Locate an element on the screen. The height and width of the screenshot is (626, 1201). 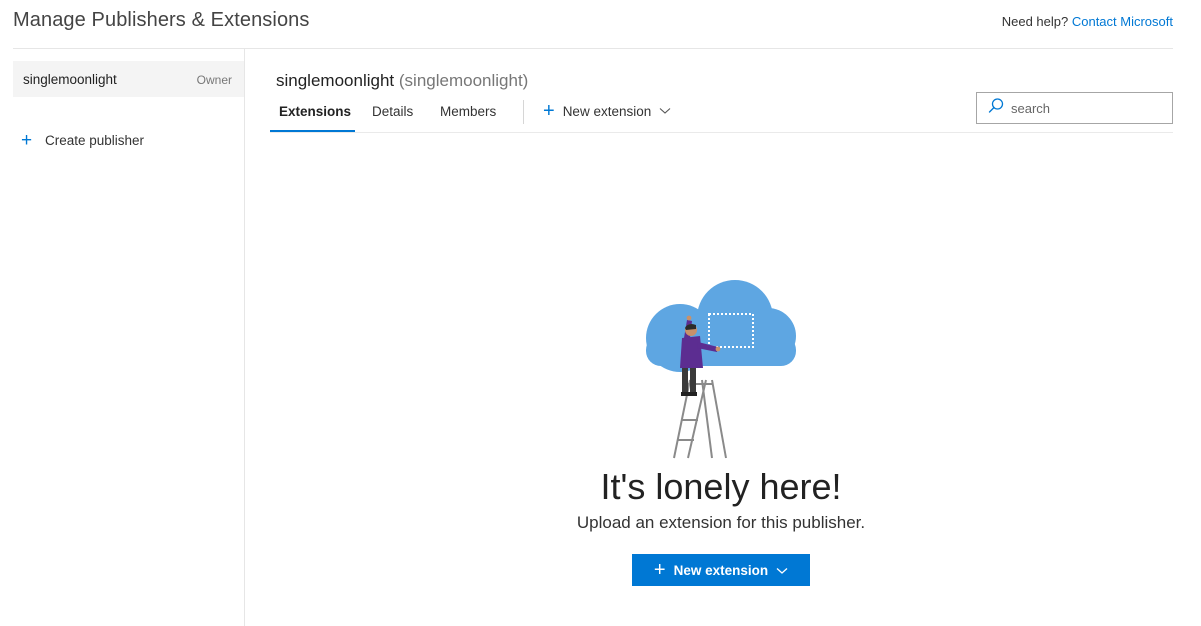
new-extension-button: + New extension is located at coordinates (721, 570).